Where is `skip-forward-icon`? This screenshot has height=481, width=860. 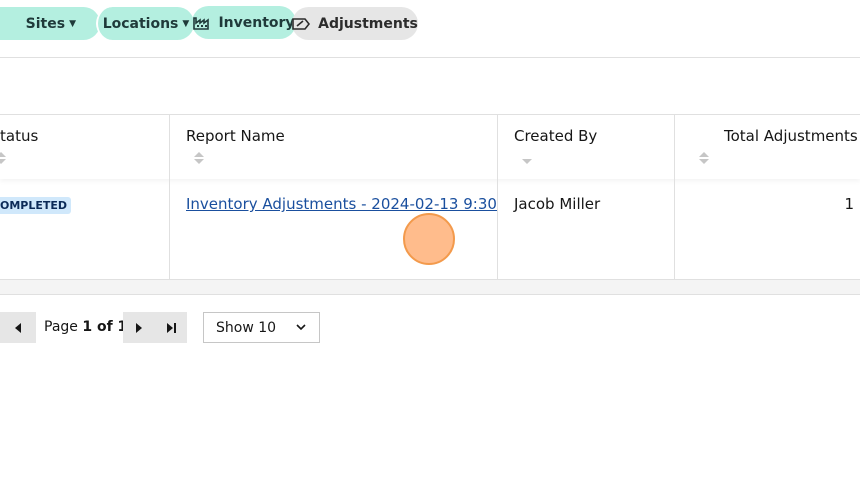 skip-forward-icon is located at coordinates (171, 327).